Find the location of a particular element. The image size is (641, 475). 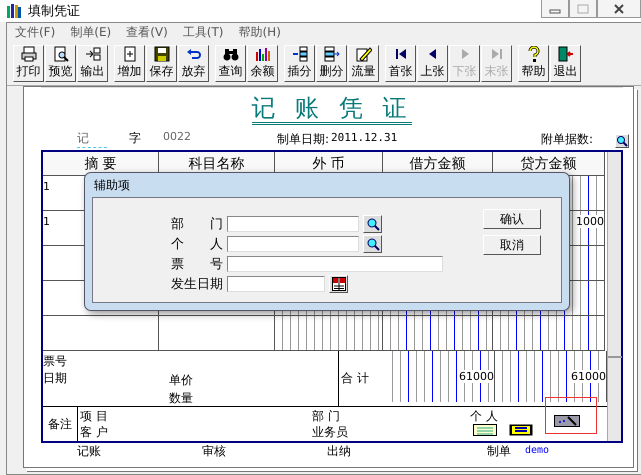

toolbar-button: 退出 is located at coordinates (565, 63).